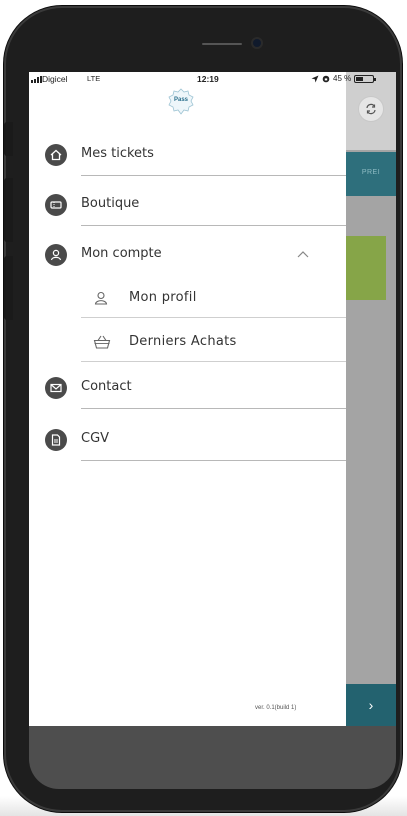  What do you see at coordinates (56, 388) in the screenshot?
I see `mail-icon` at bounding box center [56, 388].